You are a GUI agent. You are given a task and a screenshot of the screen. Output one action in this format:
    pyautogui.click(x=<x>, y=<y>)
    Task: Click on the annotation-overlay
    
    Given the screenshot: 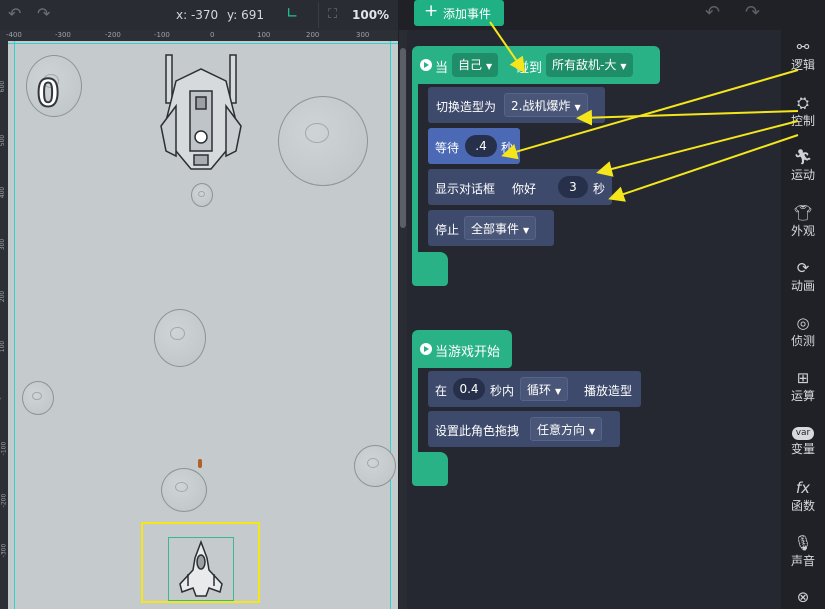 What is the action you would take?
    pyautogui.click(x=644, y=111)
    